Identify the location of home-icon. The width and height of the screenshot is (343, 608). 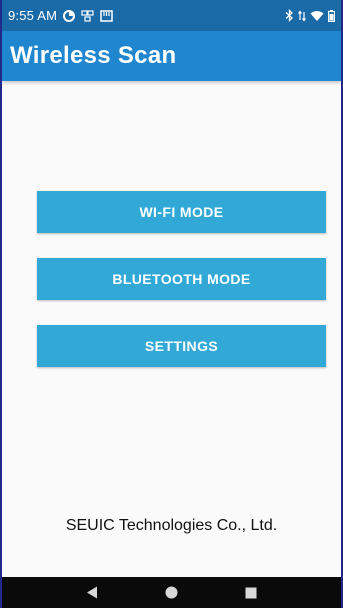
(171, 592).